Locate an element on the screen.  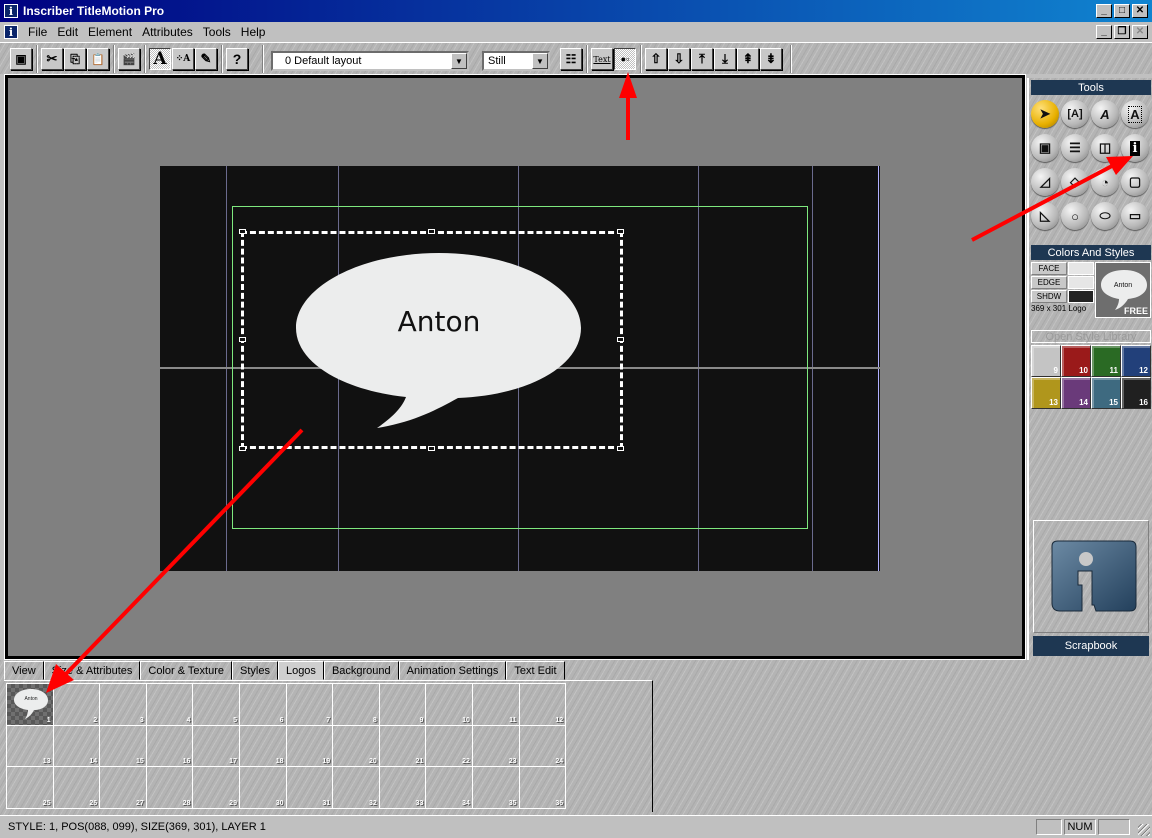
face-label: FACE is located at coordinates (1049, 268).